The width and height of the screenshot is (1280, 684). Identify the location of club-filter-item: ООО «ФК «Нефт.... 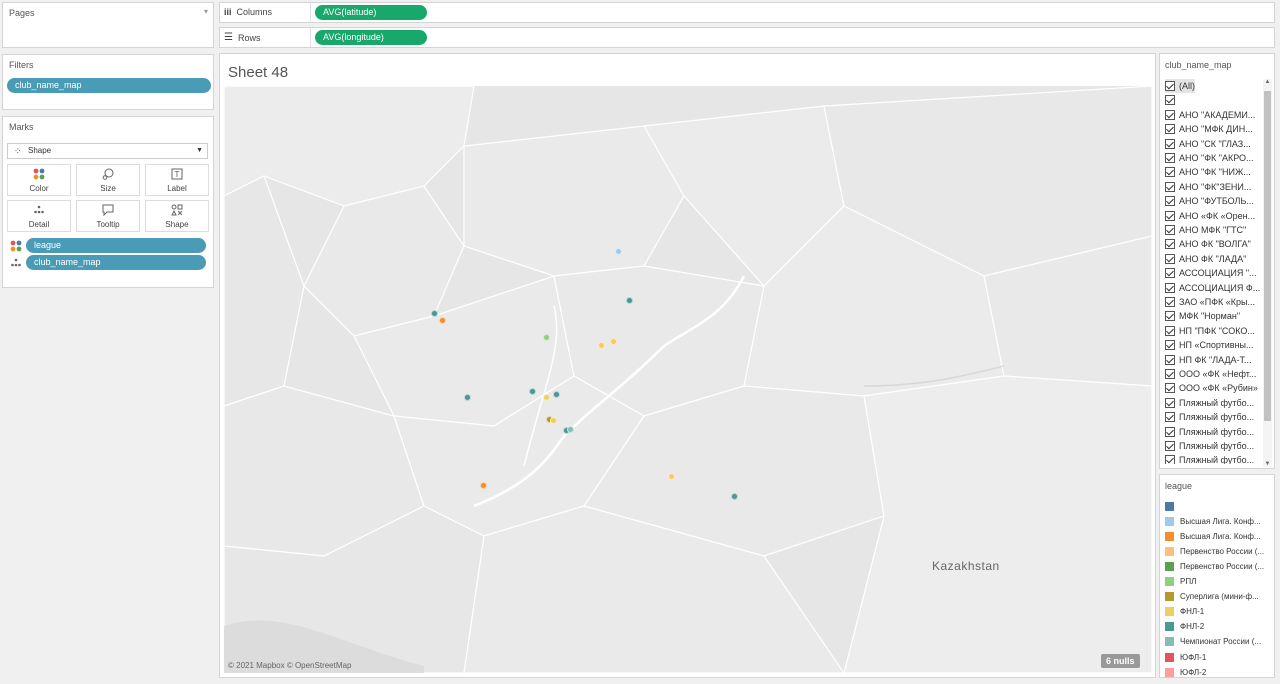
(1210, 374).